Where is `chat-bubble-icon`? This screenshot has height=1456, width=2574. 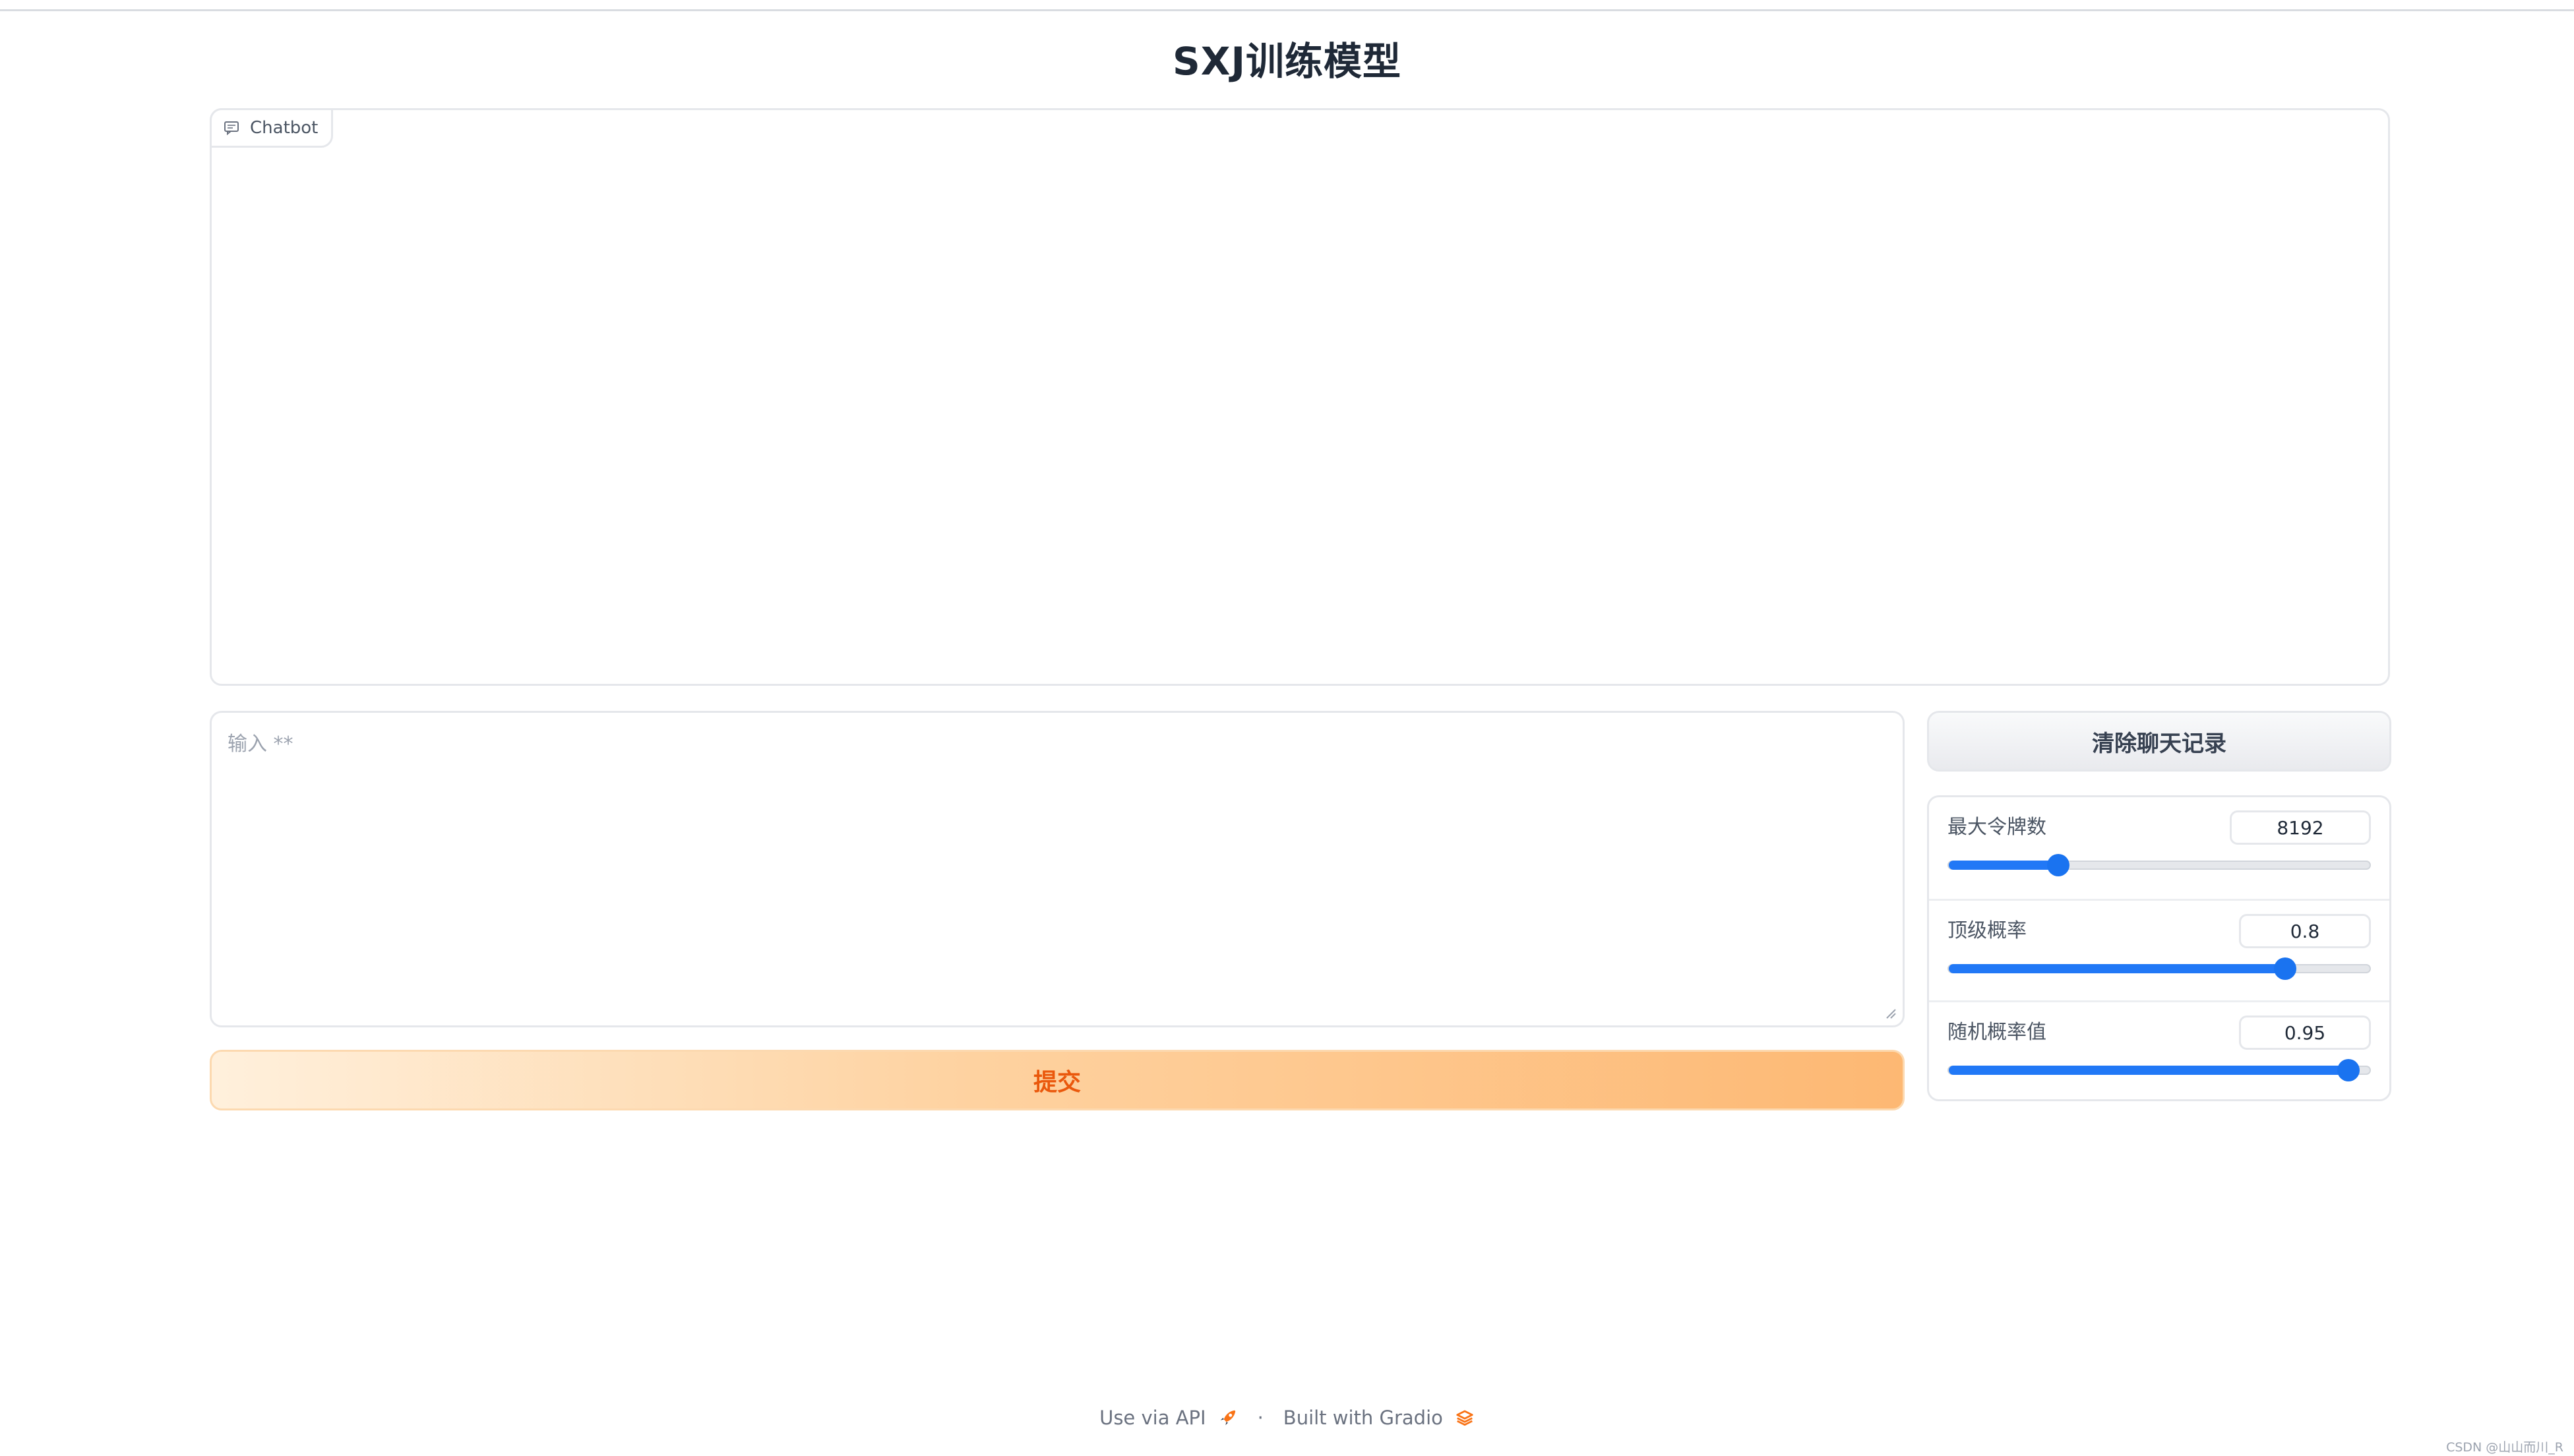
chat-bubble-icon is located at coordinates (231, 128).